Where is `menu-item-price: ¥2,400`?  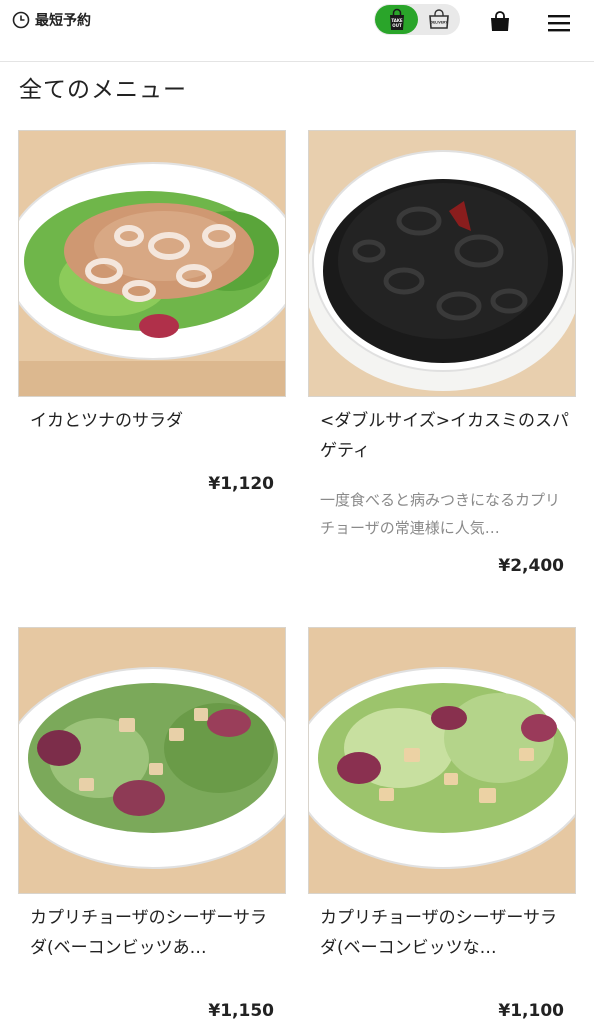
menu-item-price: ¥2,400 is located at coordinates (531, 566).